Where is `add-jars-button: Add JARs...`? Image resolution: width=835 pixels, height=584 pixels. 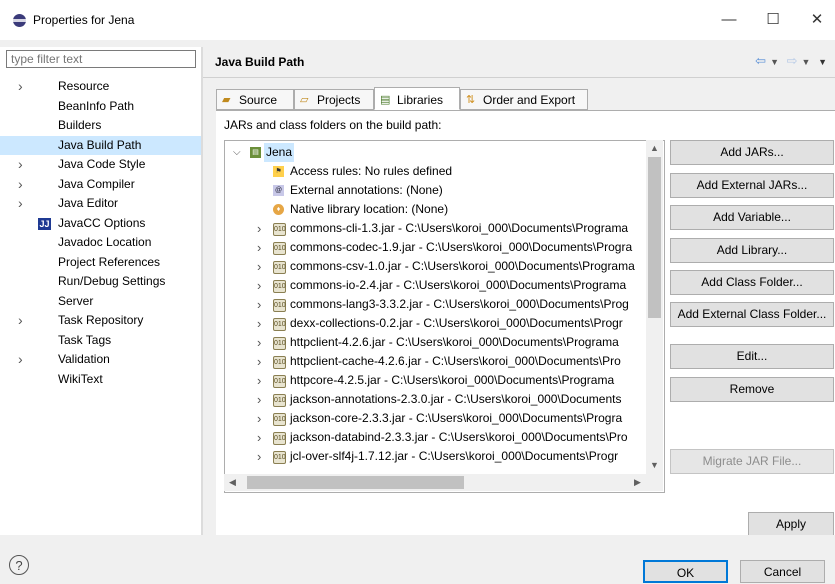 add-jars-button: Add JARs... is located at coordinates (752, 152).